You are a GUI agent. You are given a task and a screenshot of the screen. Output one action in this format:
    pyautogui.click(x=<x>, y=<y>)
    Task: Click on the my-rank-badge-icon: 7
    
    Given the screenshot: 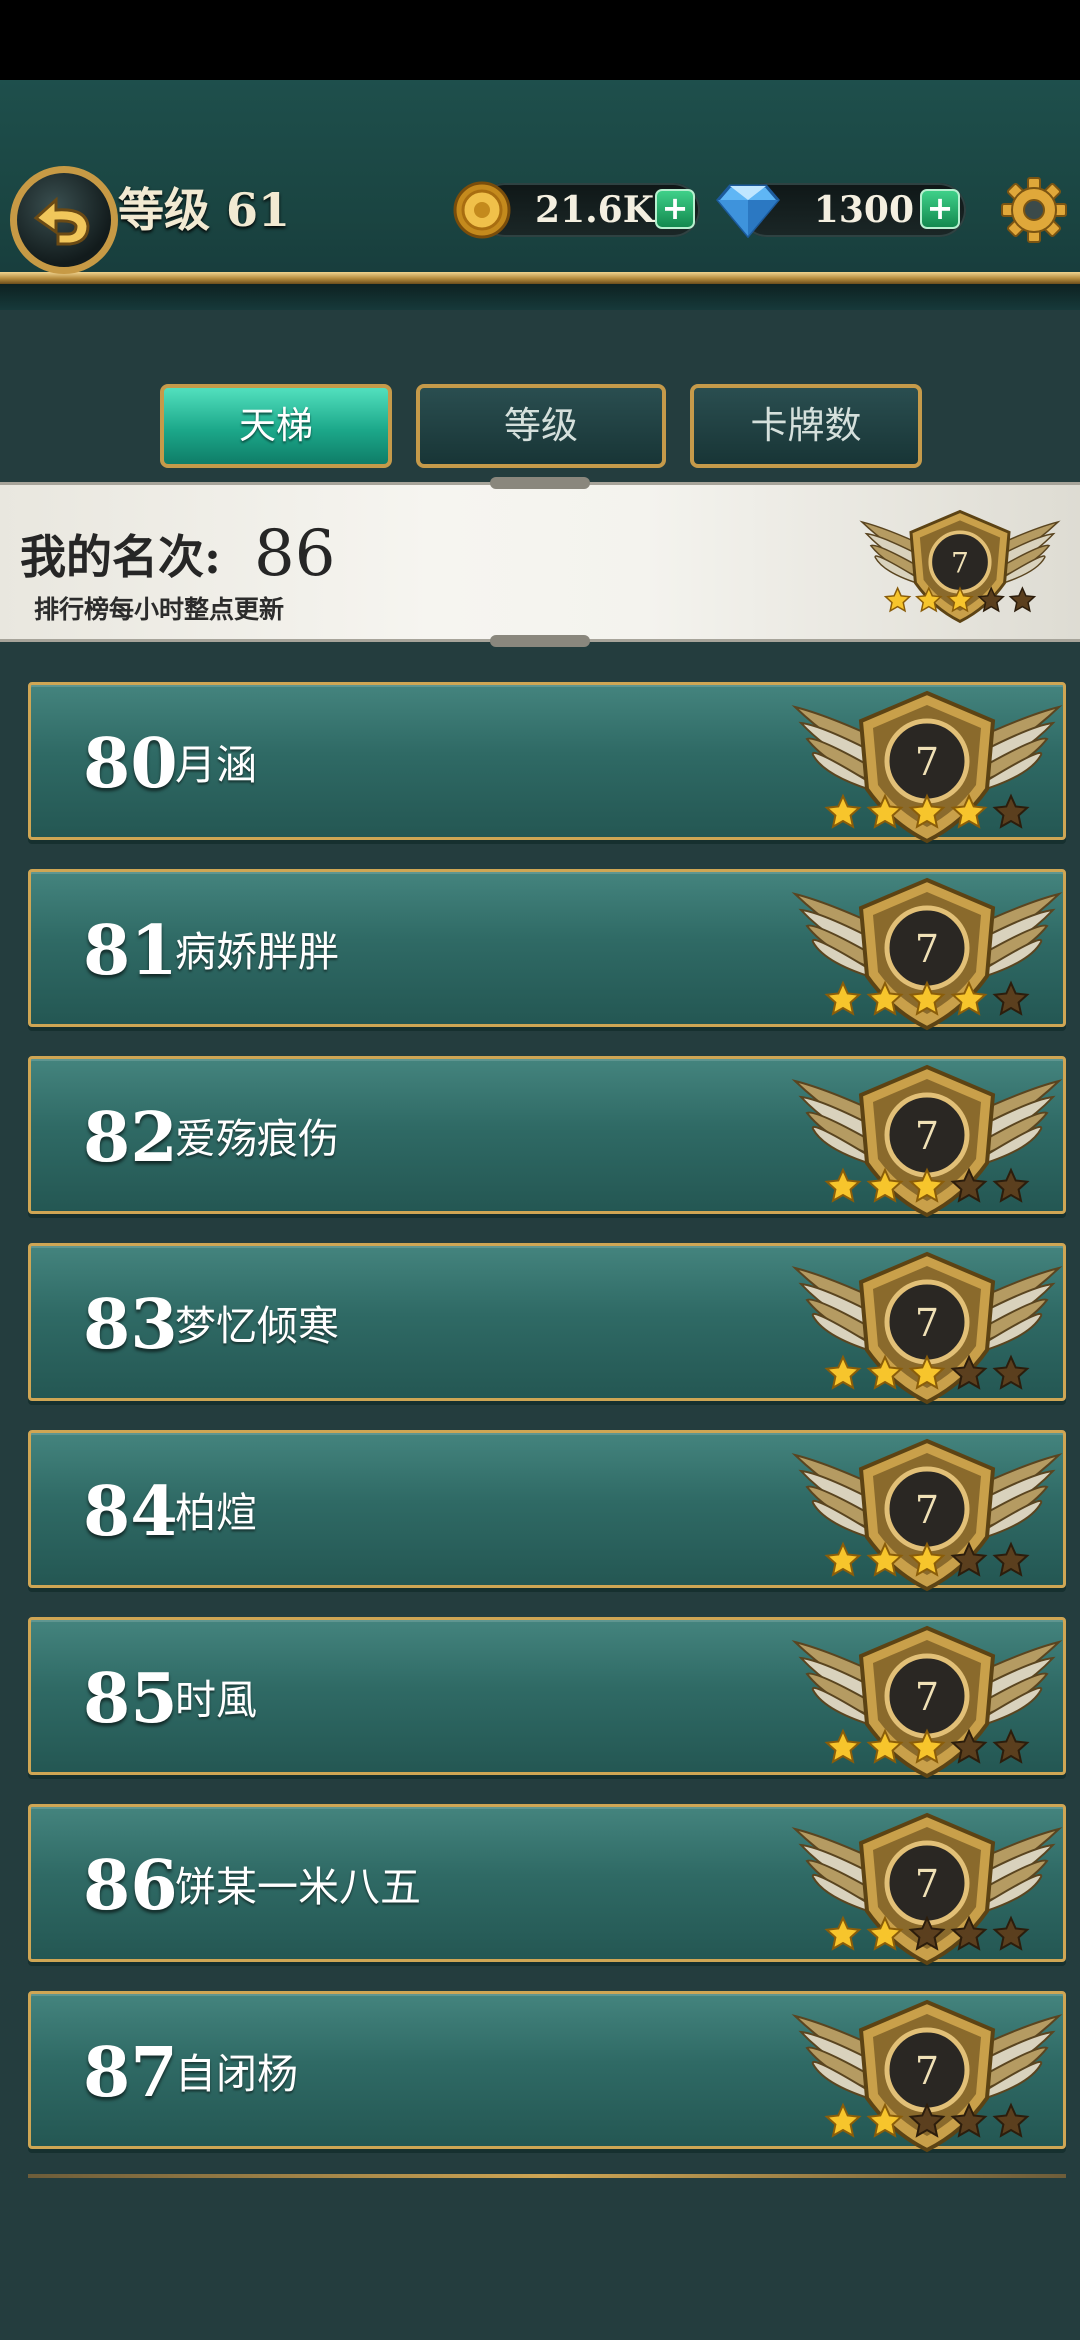 What is the action you would take?
    pyautogui.click(x=960, y=566)
    